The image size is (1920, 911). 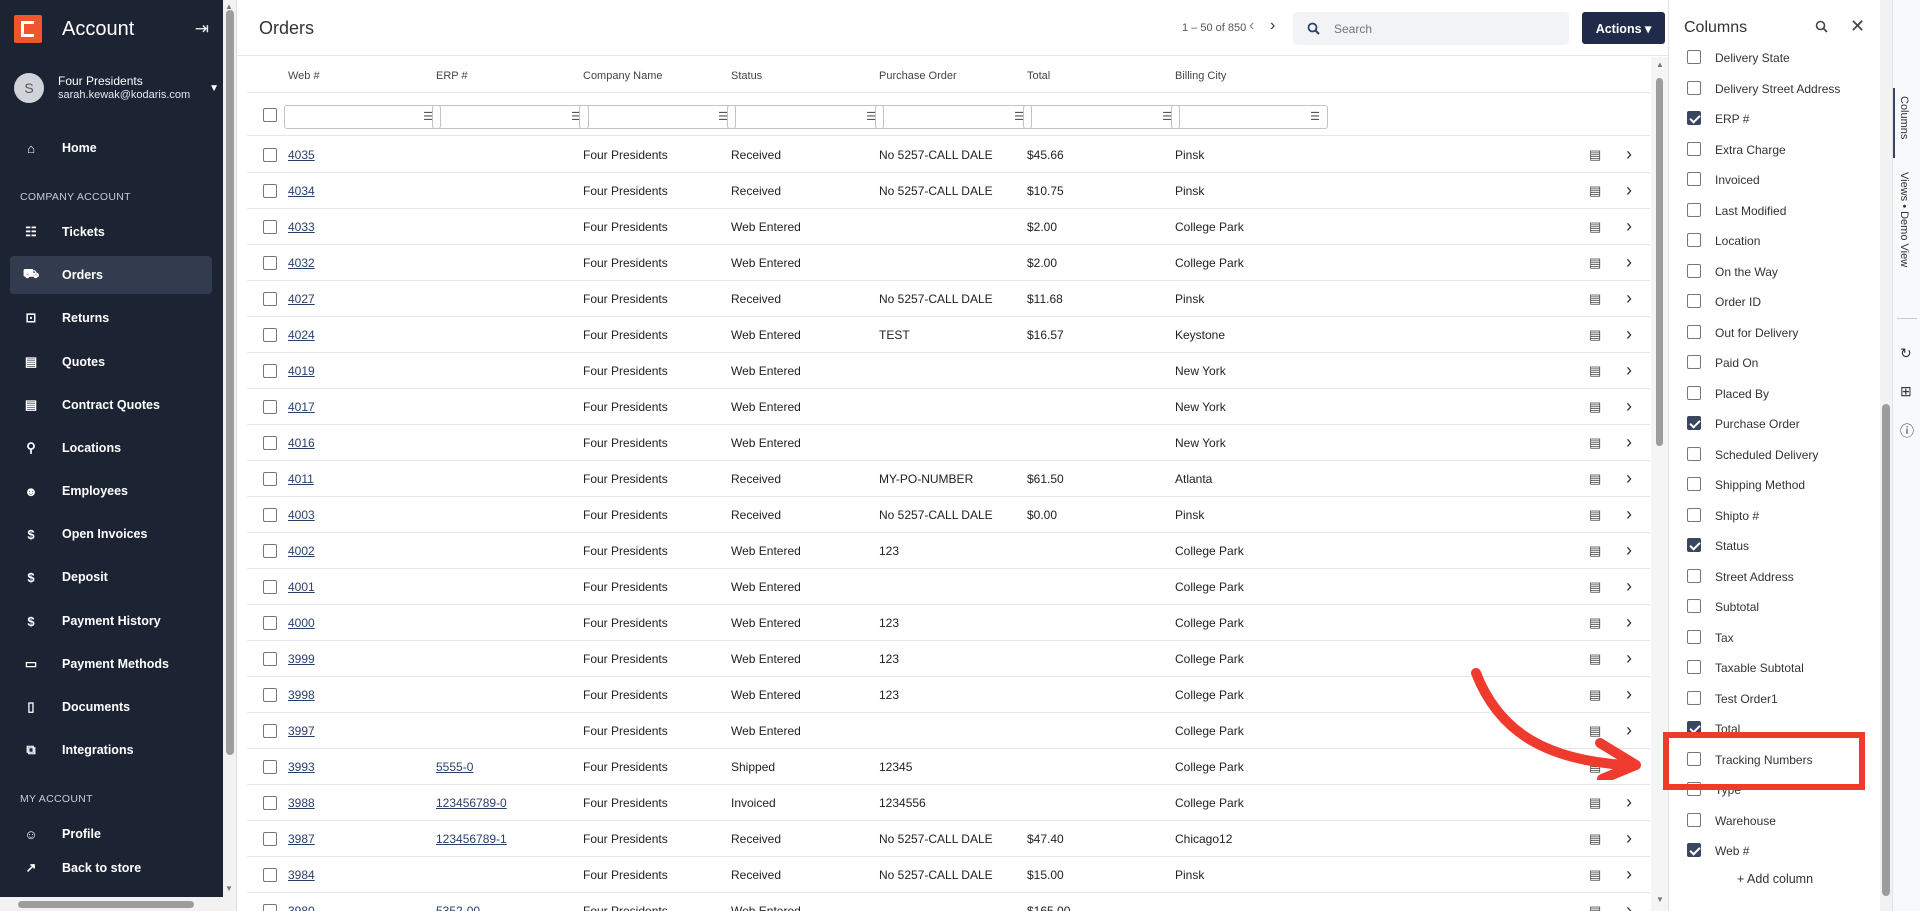 I want to click on table-row: 4017 Four Presidents Web Entered New York ▤ ›, so click(x=948, y=407).